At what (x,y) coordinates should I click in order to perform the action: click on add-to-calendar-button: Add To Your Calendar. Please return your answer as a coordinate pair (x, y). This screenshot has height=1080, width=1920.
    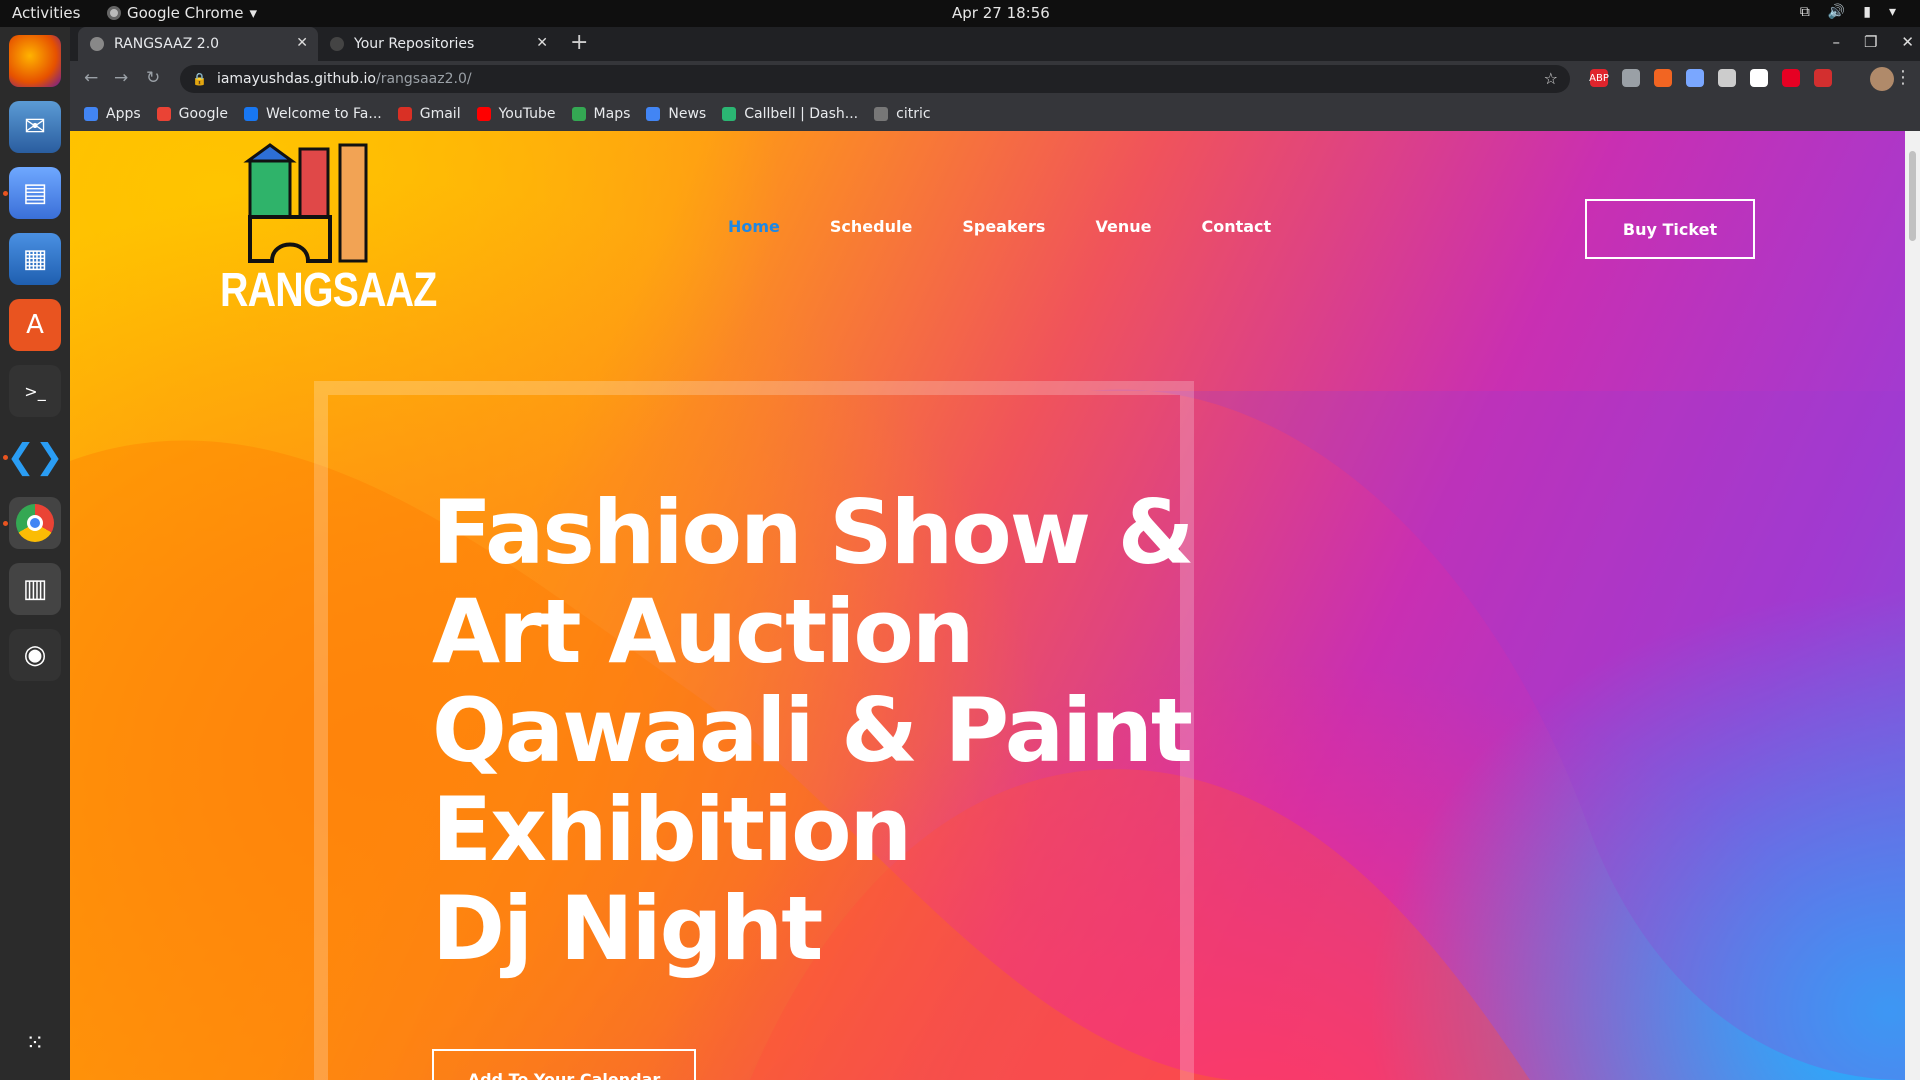
    Looking at the image, I should click on (564, 1064).